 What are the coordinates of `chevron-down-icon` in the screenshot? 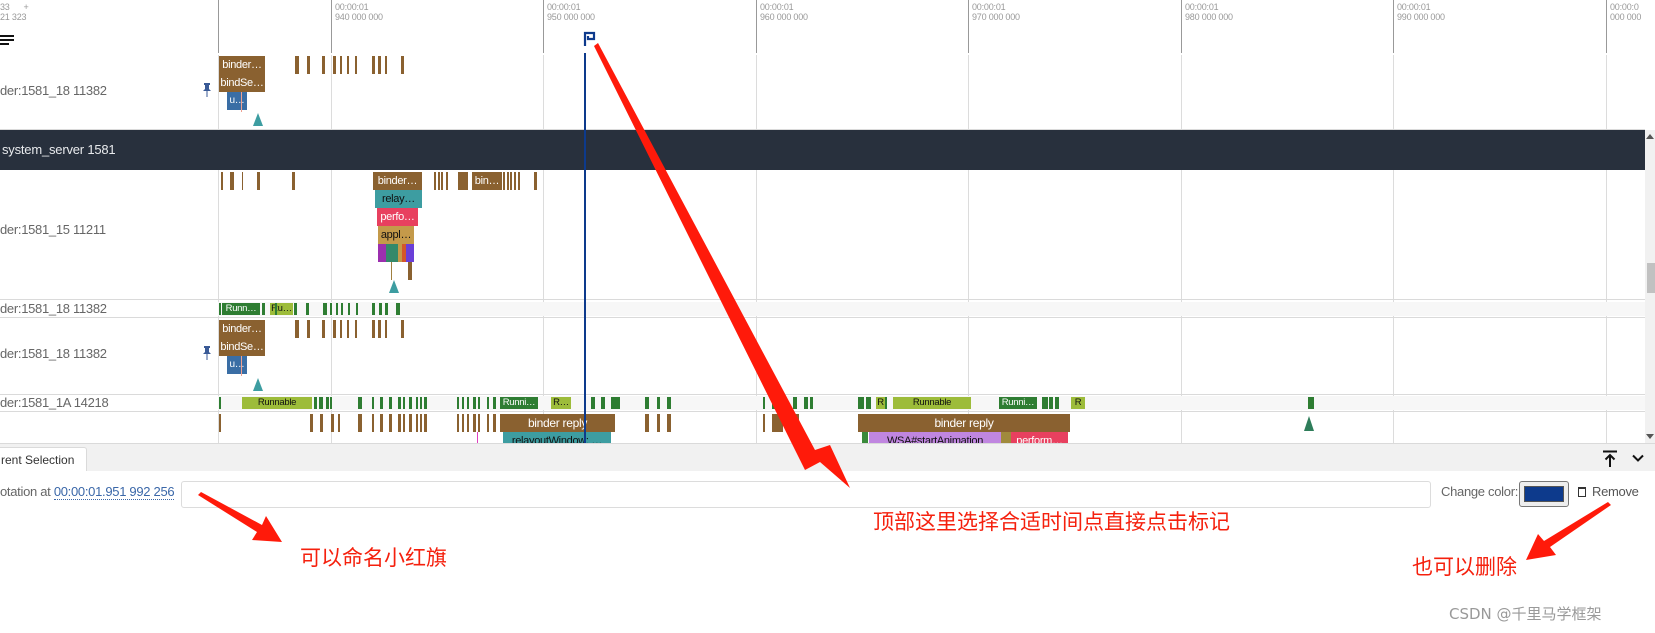 It's located at (1638, 458).